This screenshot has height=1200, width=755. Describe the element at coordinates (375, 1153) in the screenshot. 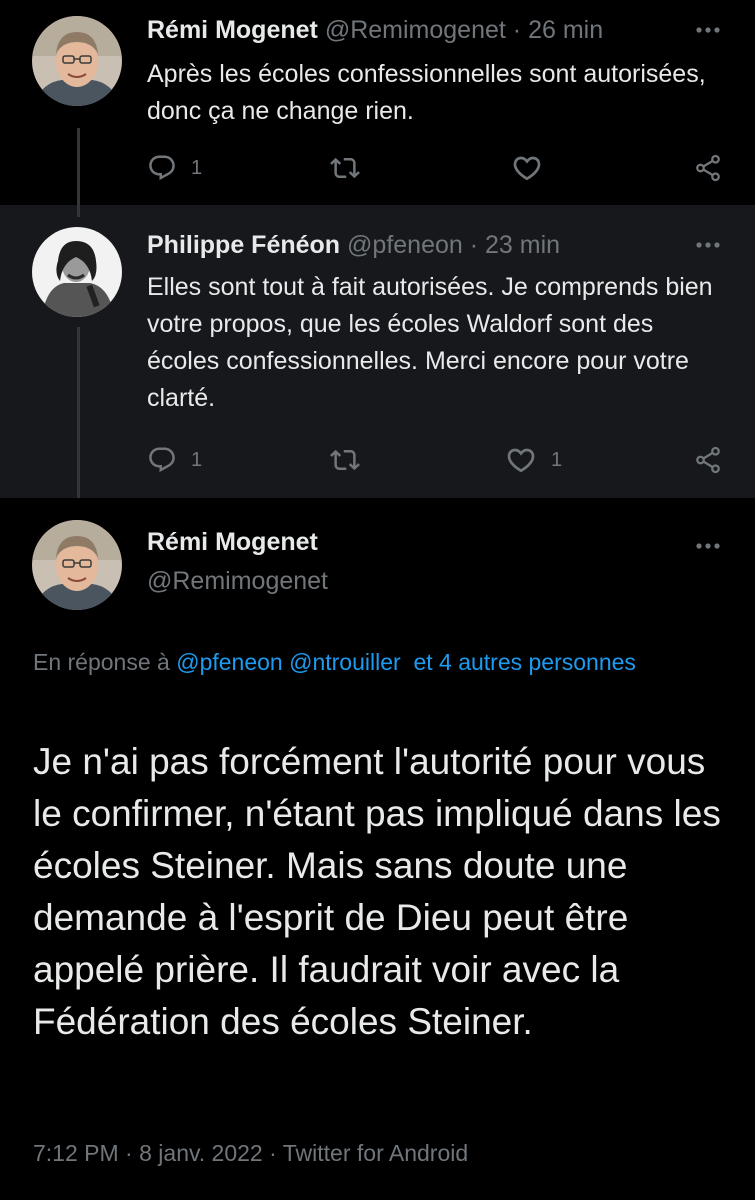

I see `tweet-source: Twitter for Android` at that location.